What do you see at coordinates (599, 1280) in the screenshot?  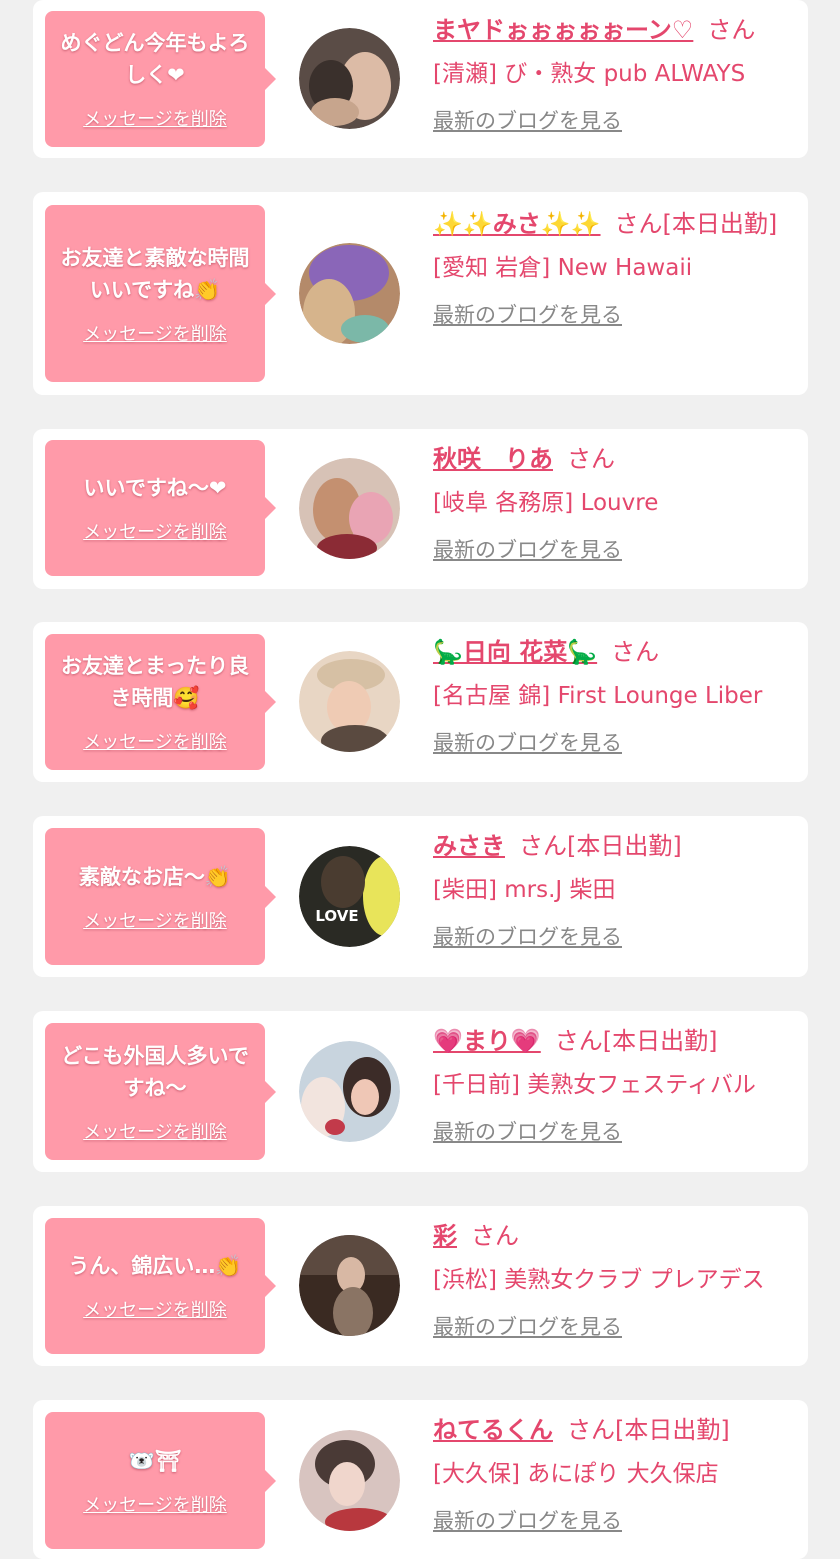 I see `shop-info: [浜松] 美熟女クラブ プレアデス` at bounding box center [599, 1280].